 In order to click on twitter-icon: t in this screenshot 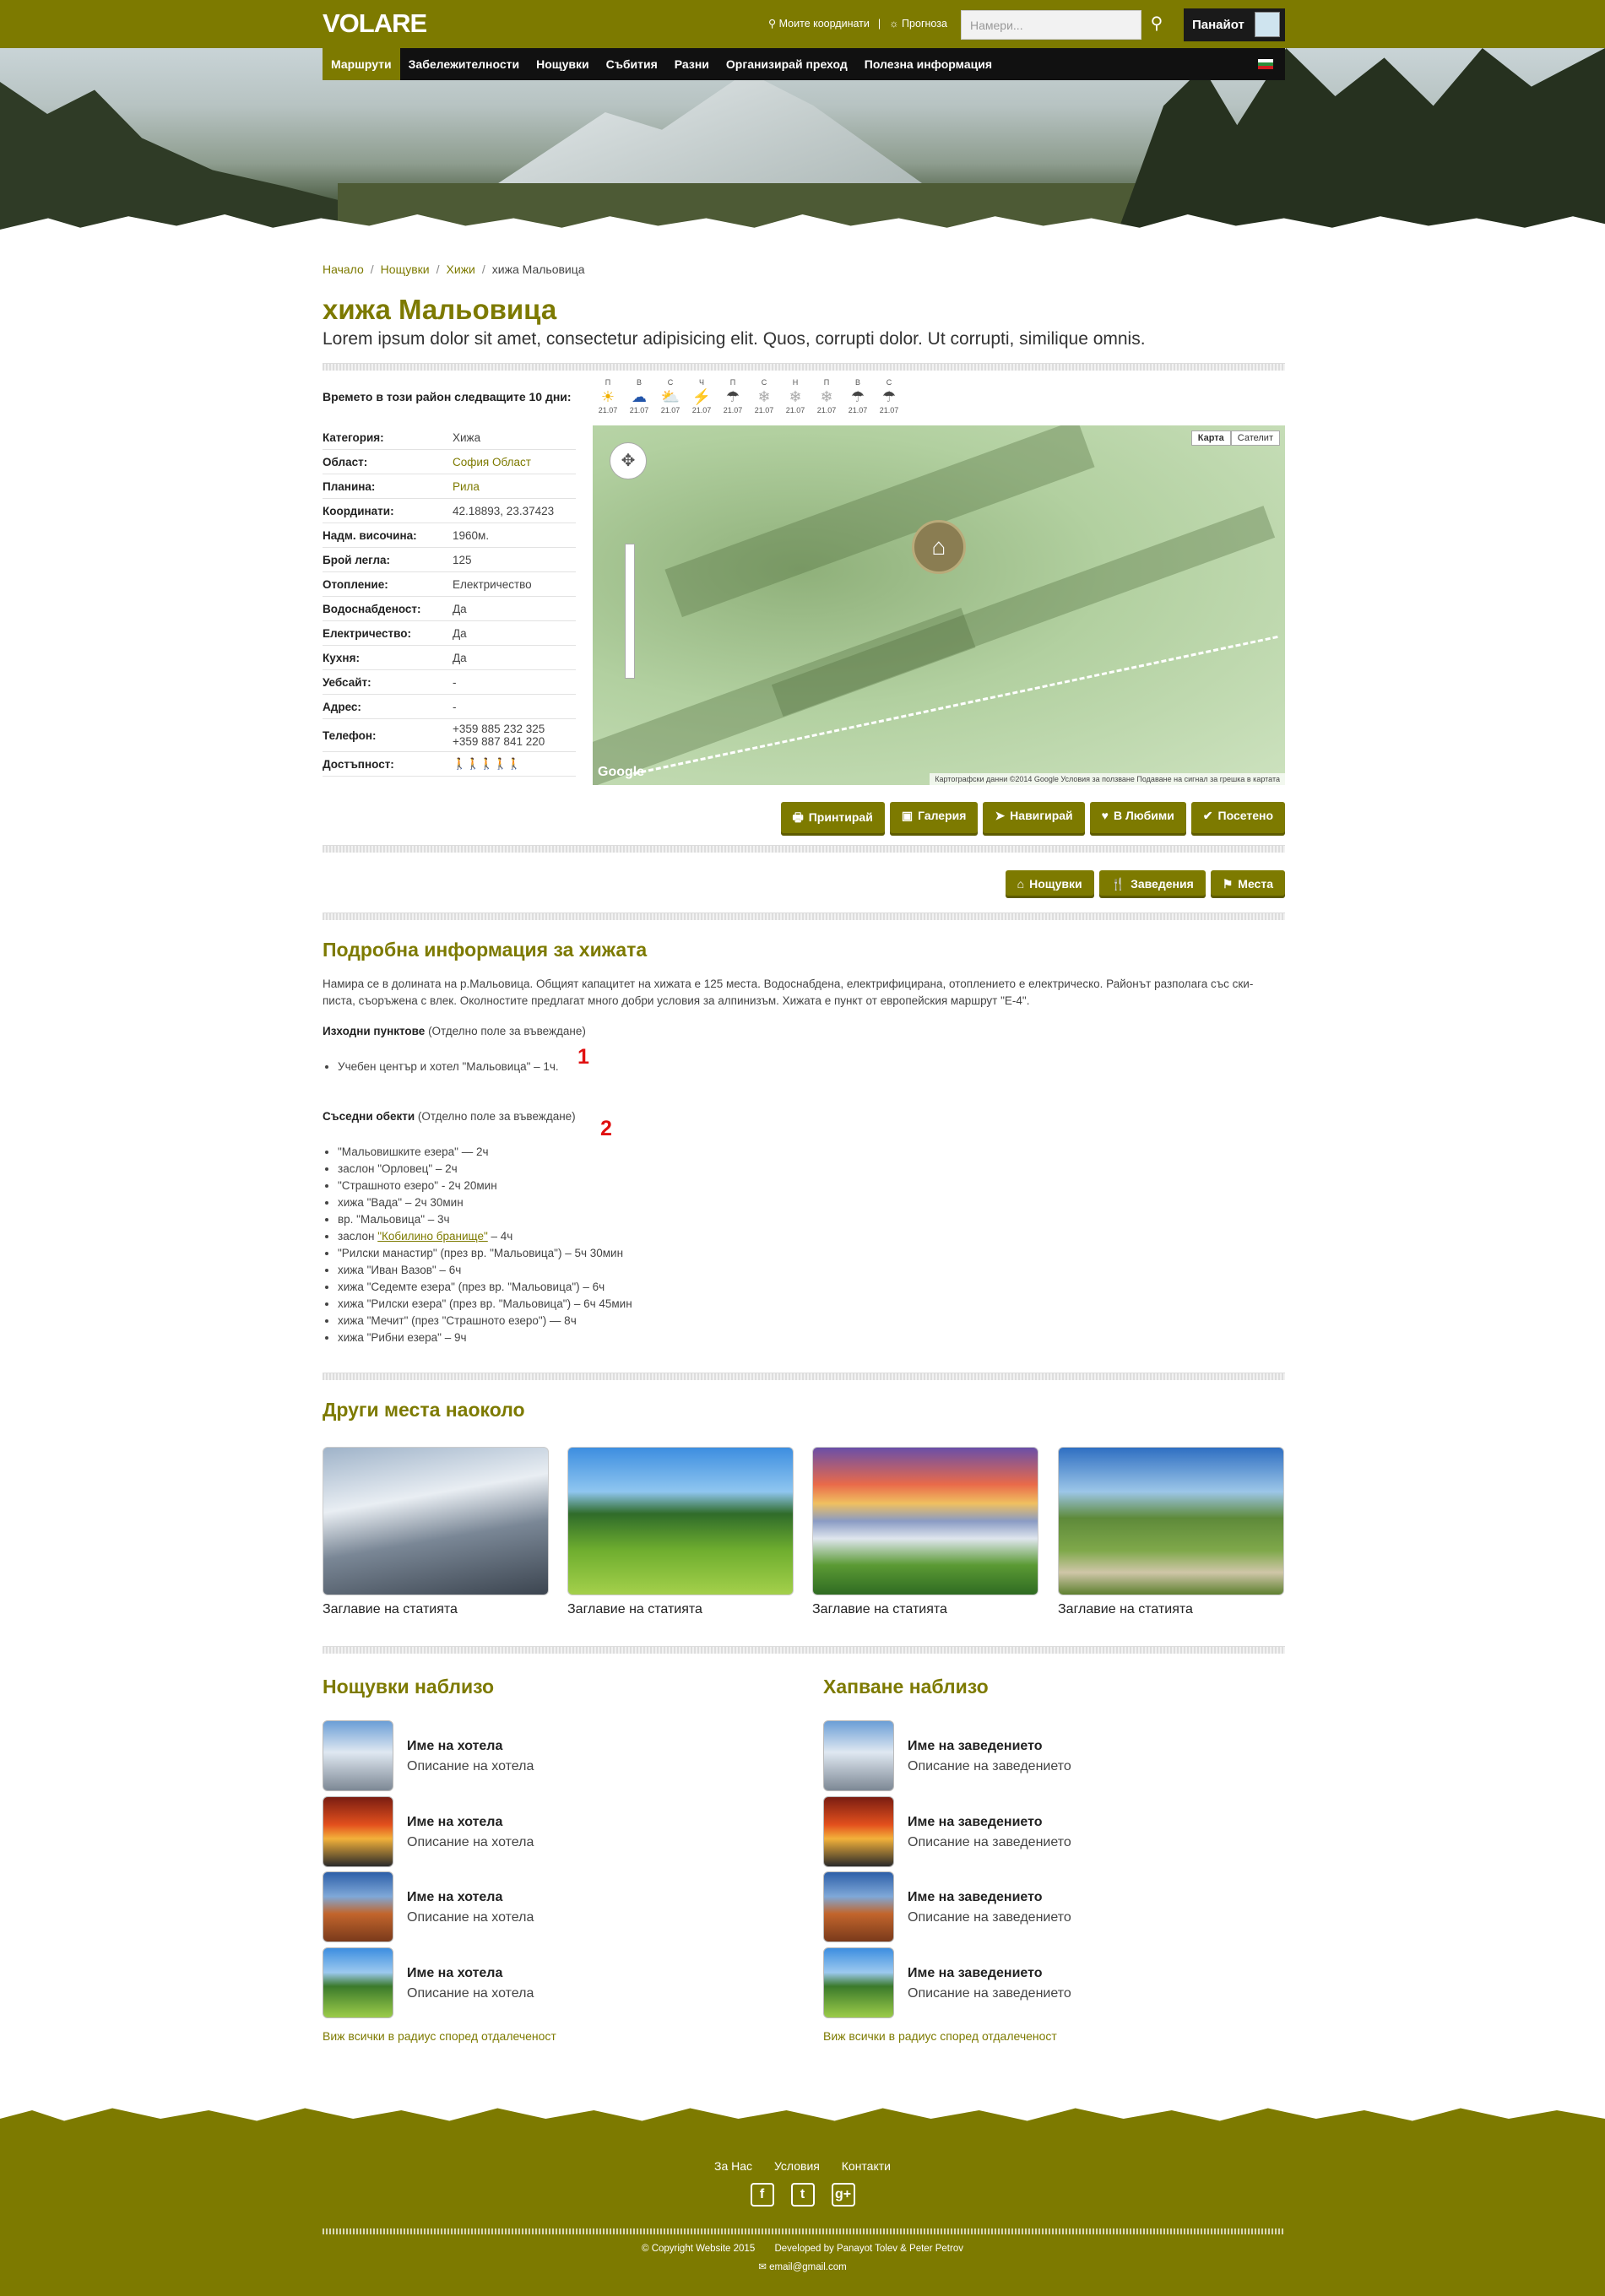, I will do `click(802, 2195)`.